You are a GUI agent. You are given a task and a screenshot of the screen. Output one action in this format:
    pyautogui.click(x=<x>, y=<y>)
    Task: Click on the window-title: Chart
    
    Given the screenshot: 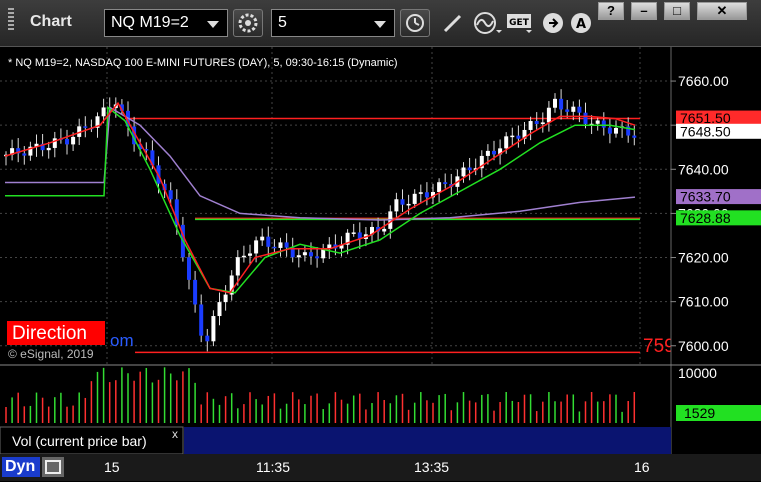 What is the action you would take?
    pyautogui.click(x=51, y=21)
    